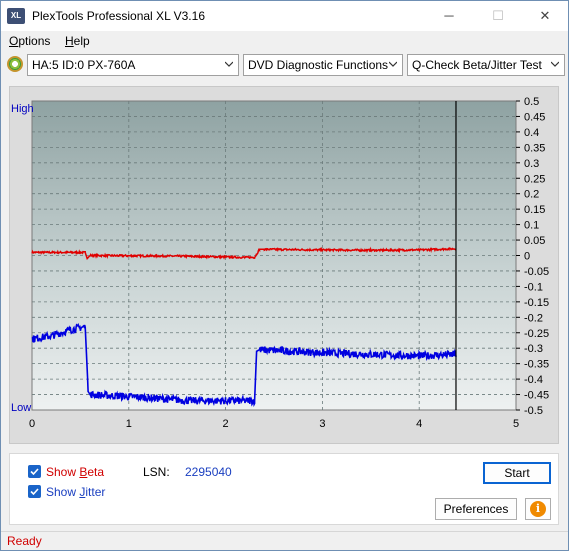  Describe the element at coordinates (21, 408) in the screenshot. I see `y-label-low: Low` at that location.